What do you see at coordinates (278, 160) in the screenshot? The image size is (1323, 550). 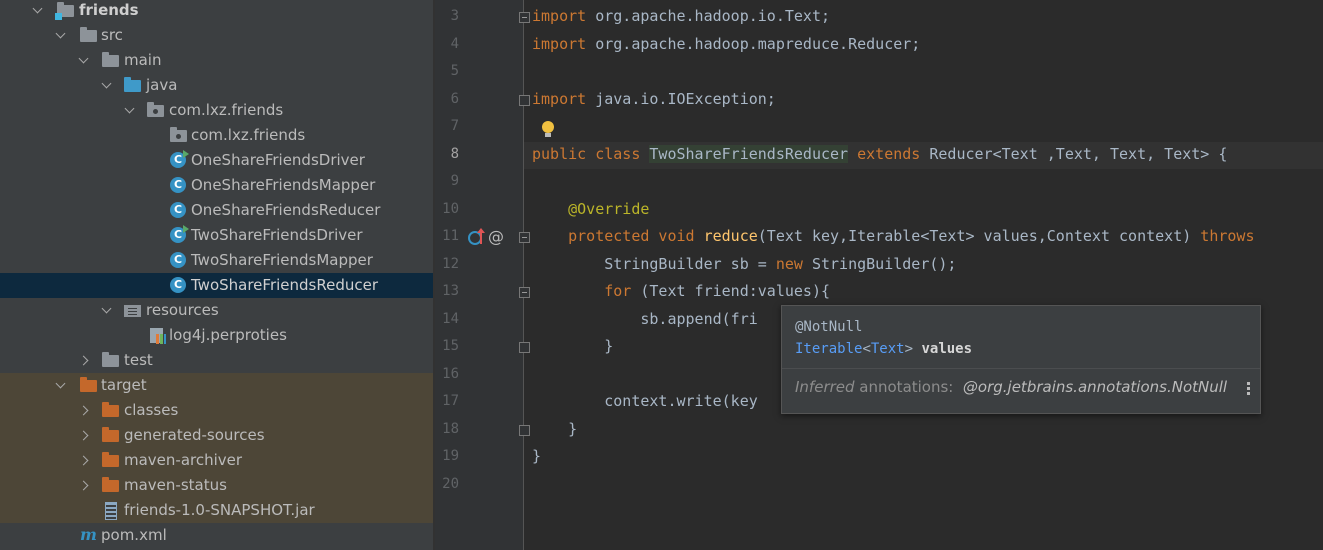 I see `tree-item-label: OneShareFriendsDriver` at bounding box center [278, 160].